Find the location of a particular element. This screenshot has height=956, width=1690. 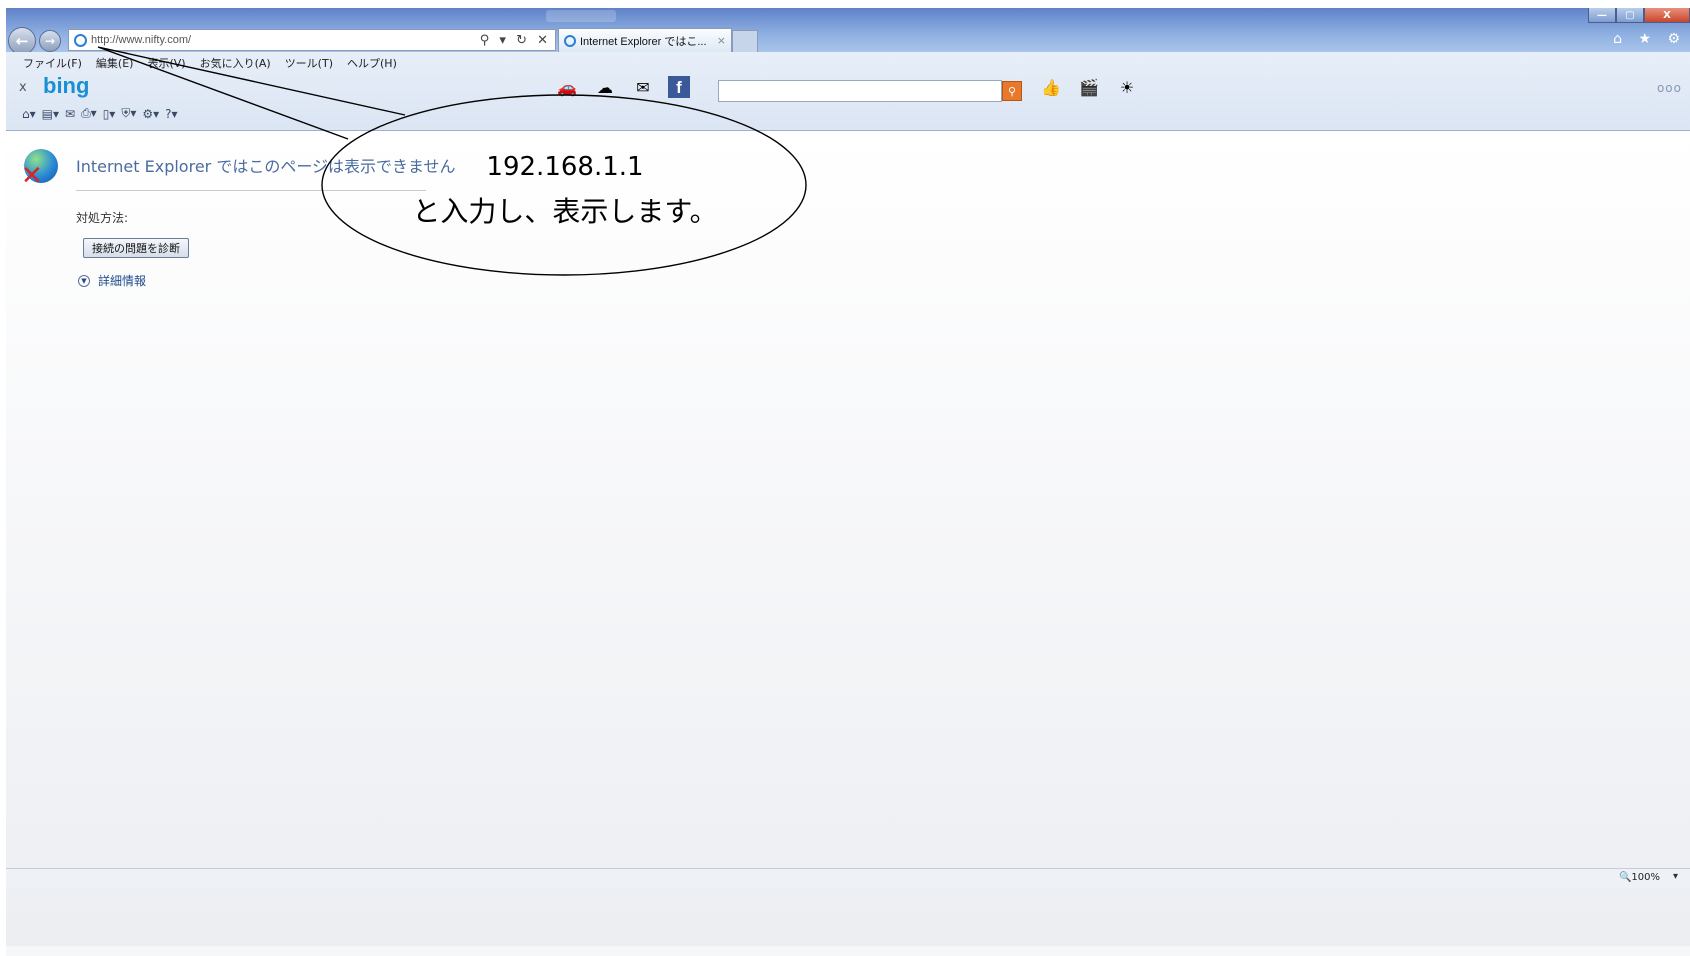

menu-help: ヘルプ(H) is located at coordinates (372, 63).